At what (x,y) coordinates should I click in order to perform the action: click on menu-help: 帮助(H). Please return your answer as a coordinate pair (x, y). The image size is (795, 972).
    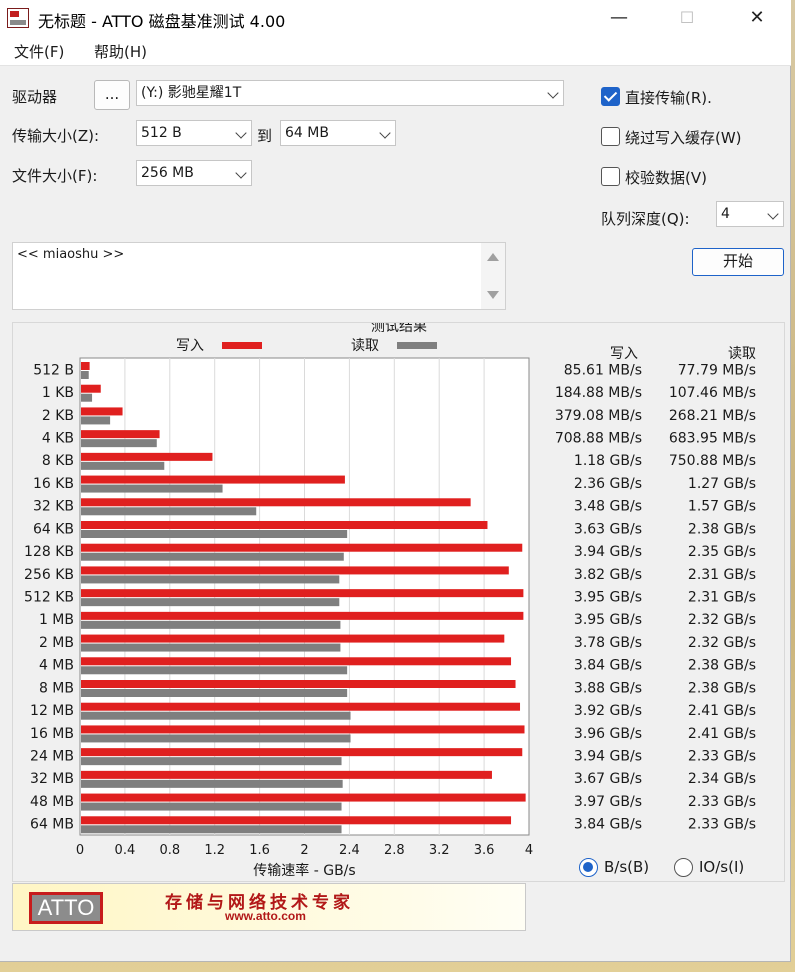
    Looking at the image, I should click on (120, 51).